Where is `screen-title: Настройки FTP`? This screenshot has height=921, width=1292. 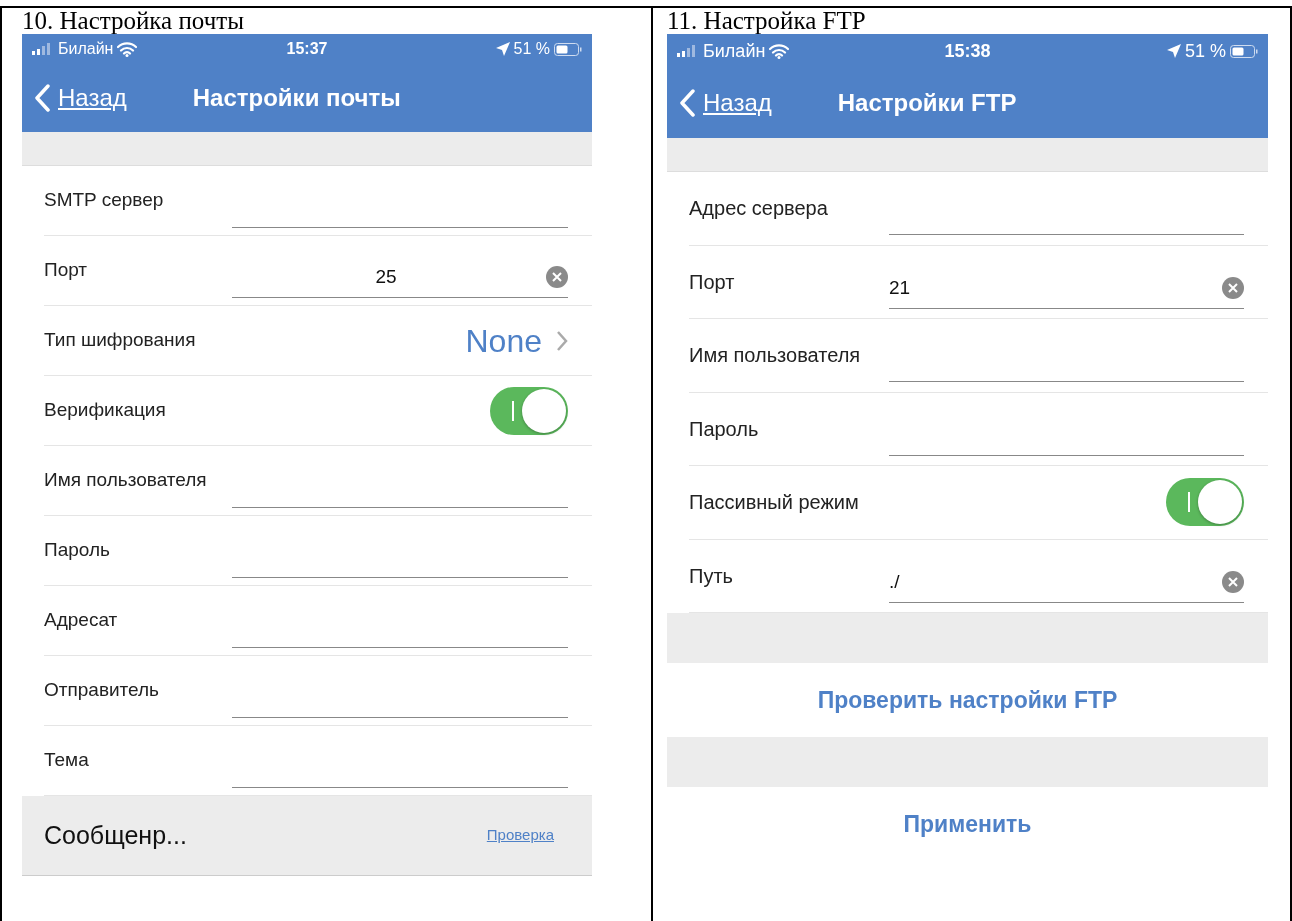
screen-title: Настройки FTP is located at coordinates (927, 103).